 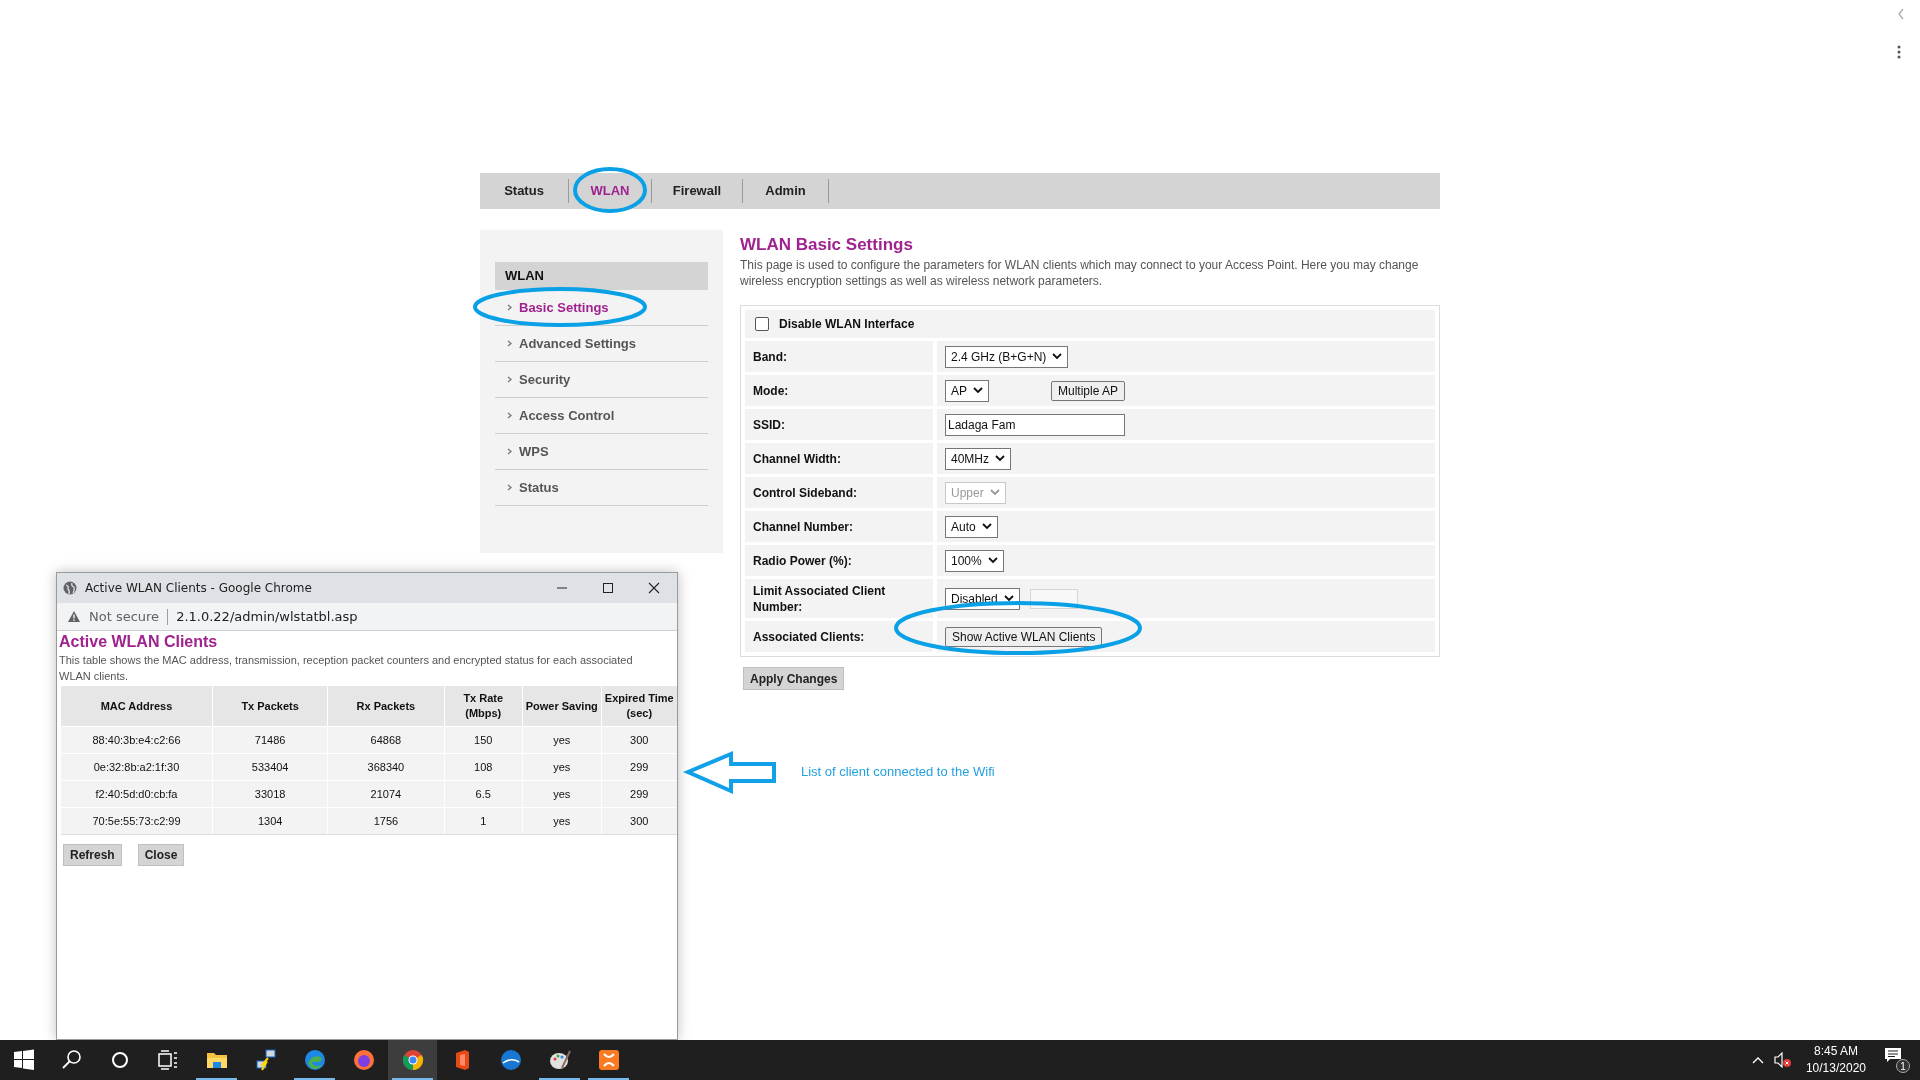 I want to click on field-label: SSID:, so click(x=769, y=424).